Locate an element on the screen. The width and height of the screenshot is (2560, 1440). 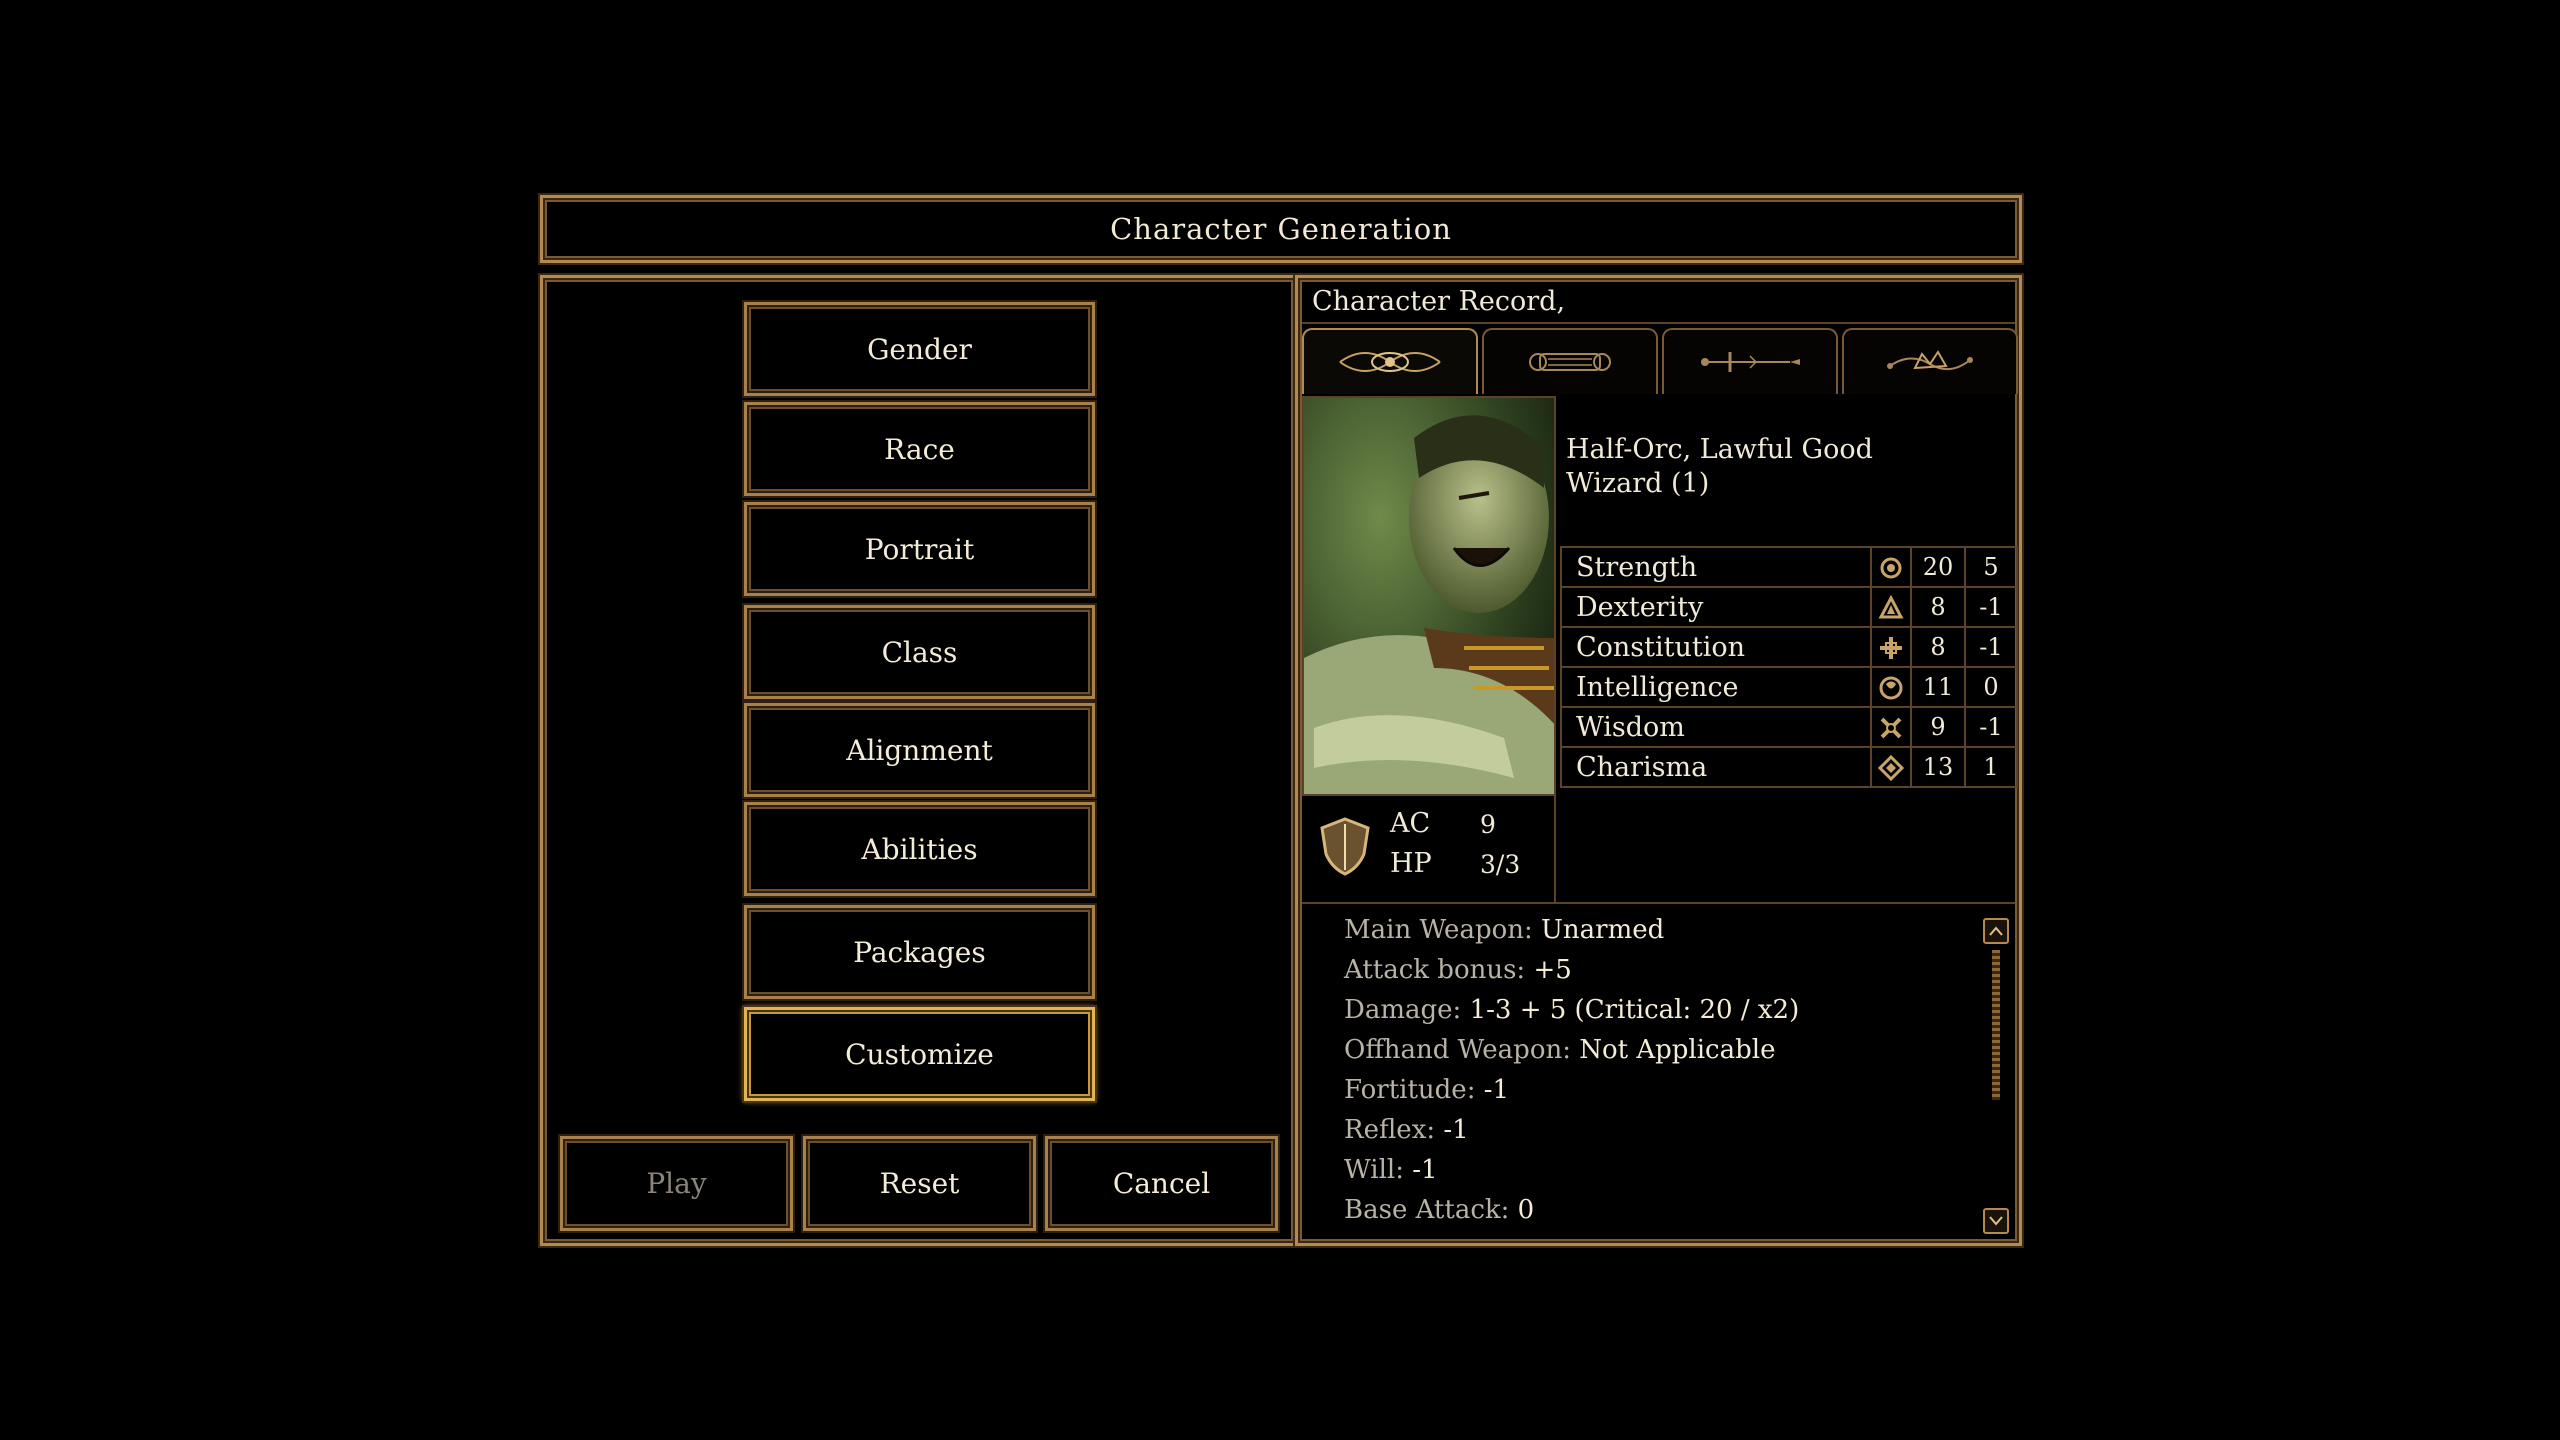
ability-name: Constitution is located at coordinates (1716, 647).